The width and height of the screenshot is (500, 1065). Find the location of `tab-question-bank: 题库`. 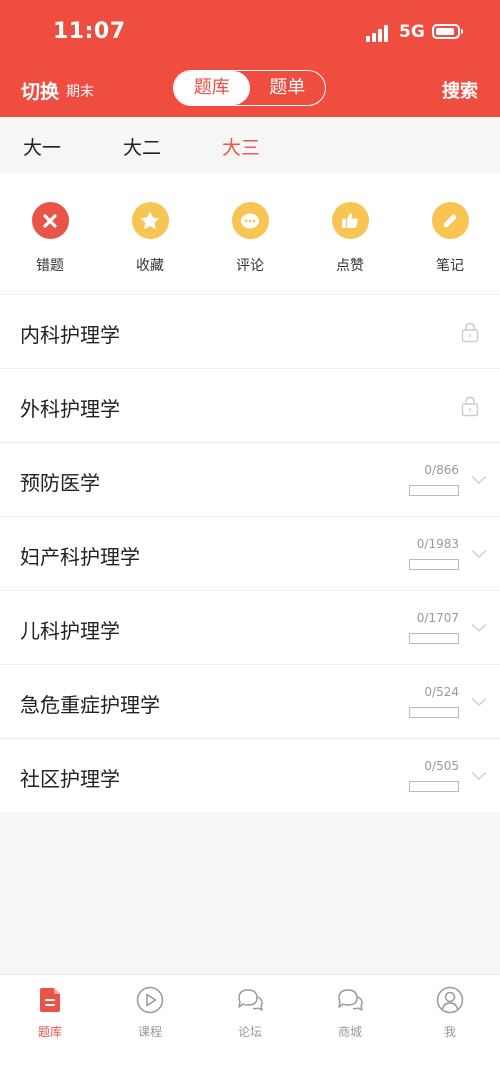

tab-question-bank: 题库 is located at coordinates (50, 1012).